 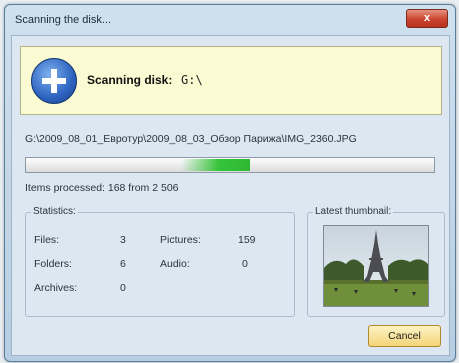 I want to click on eiffel-tower-photo, so click(x=376, y=266).